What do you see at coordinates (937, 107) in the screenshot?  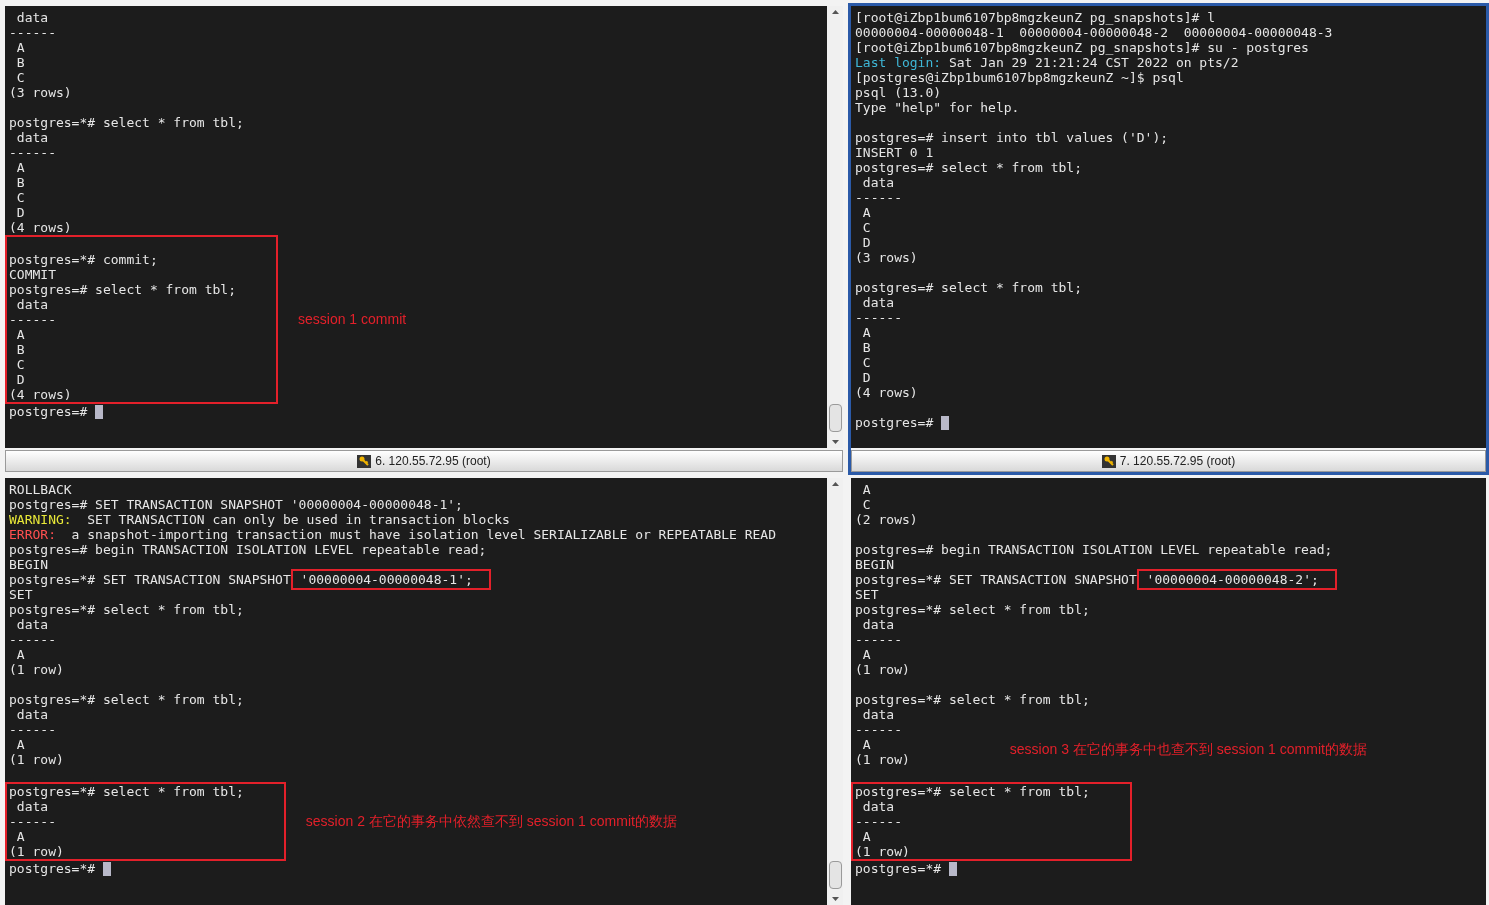 I see `terminal-line: Type "help" for help.` at bounding box center [937, 107].